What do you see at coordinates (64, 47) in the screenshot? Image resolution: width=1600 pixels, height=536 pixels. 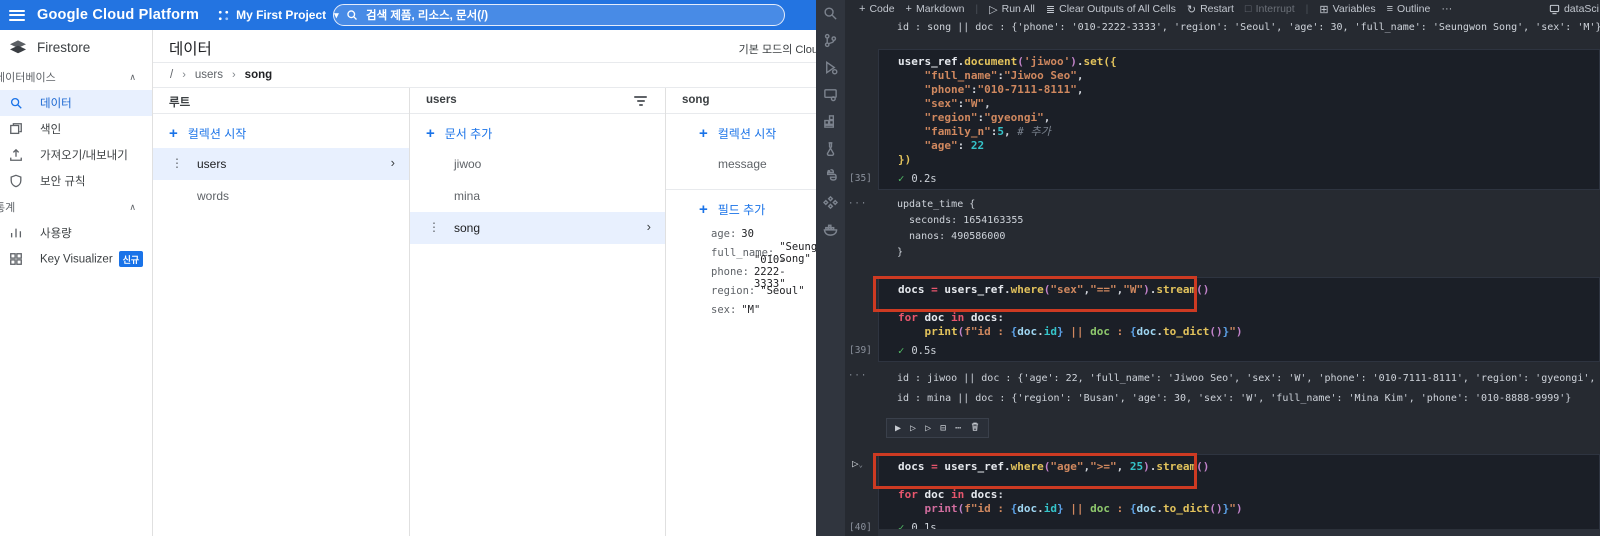 I see `product-name: Firestore` at bounding box center [64, 47].